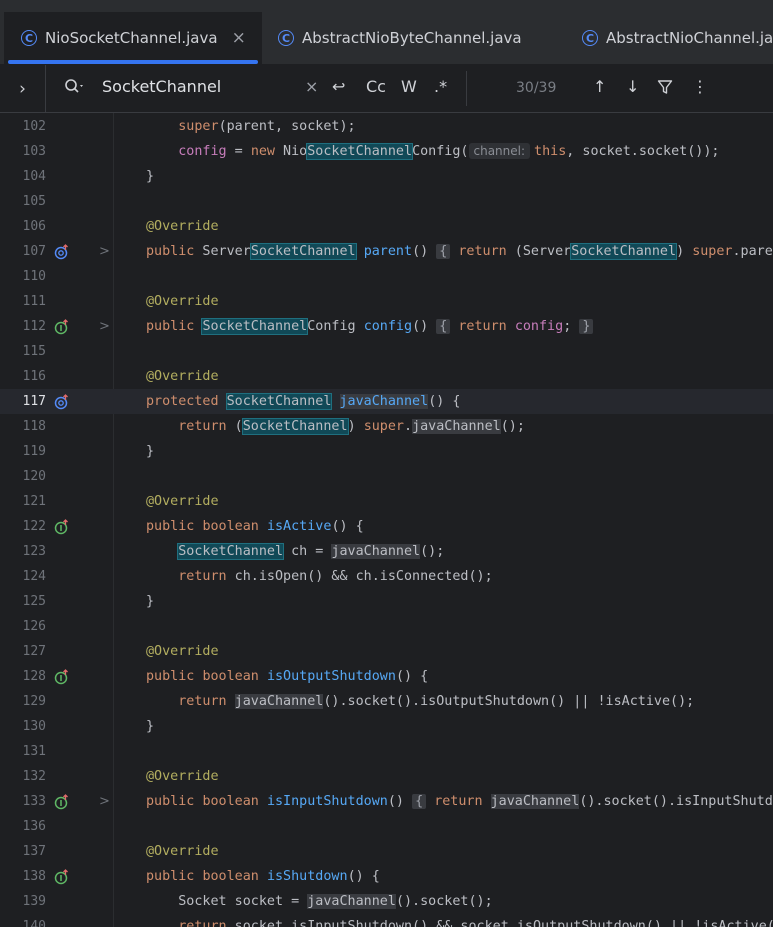  Describe the element at coordinates (386, 376) in the screenshot. I see `code-line: 116 @Override` at that location.